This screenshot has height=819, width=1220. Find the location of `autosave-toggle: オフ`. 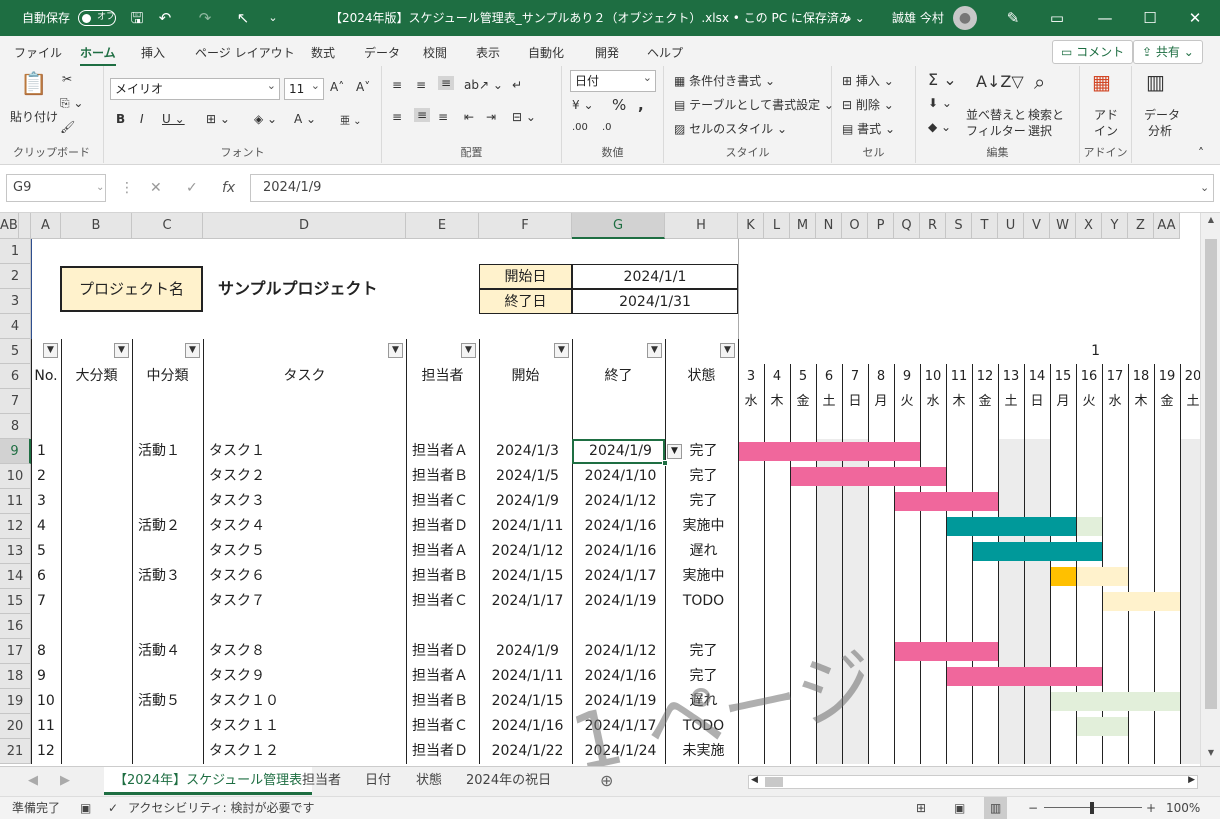

autosave-toggle: オフ is located at coordinates (97, 18).